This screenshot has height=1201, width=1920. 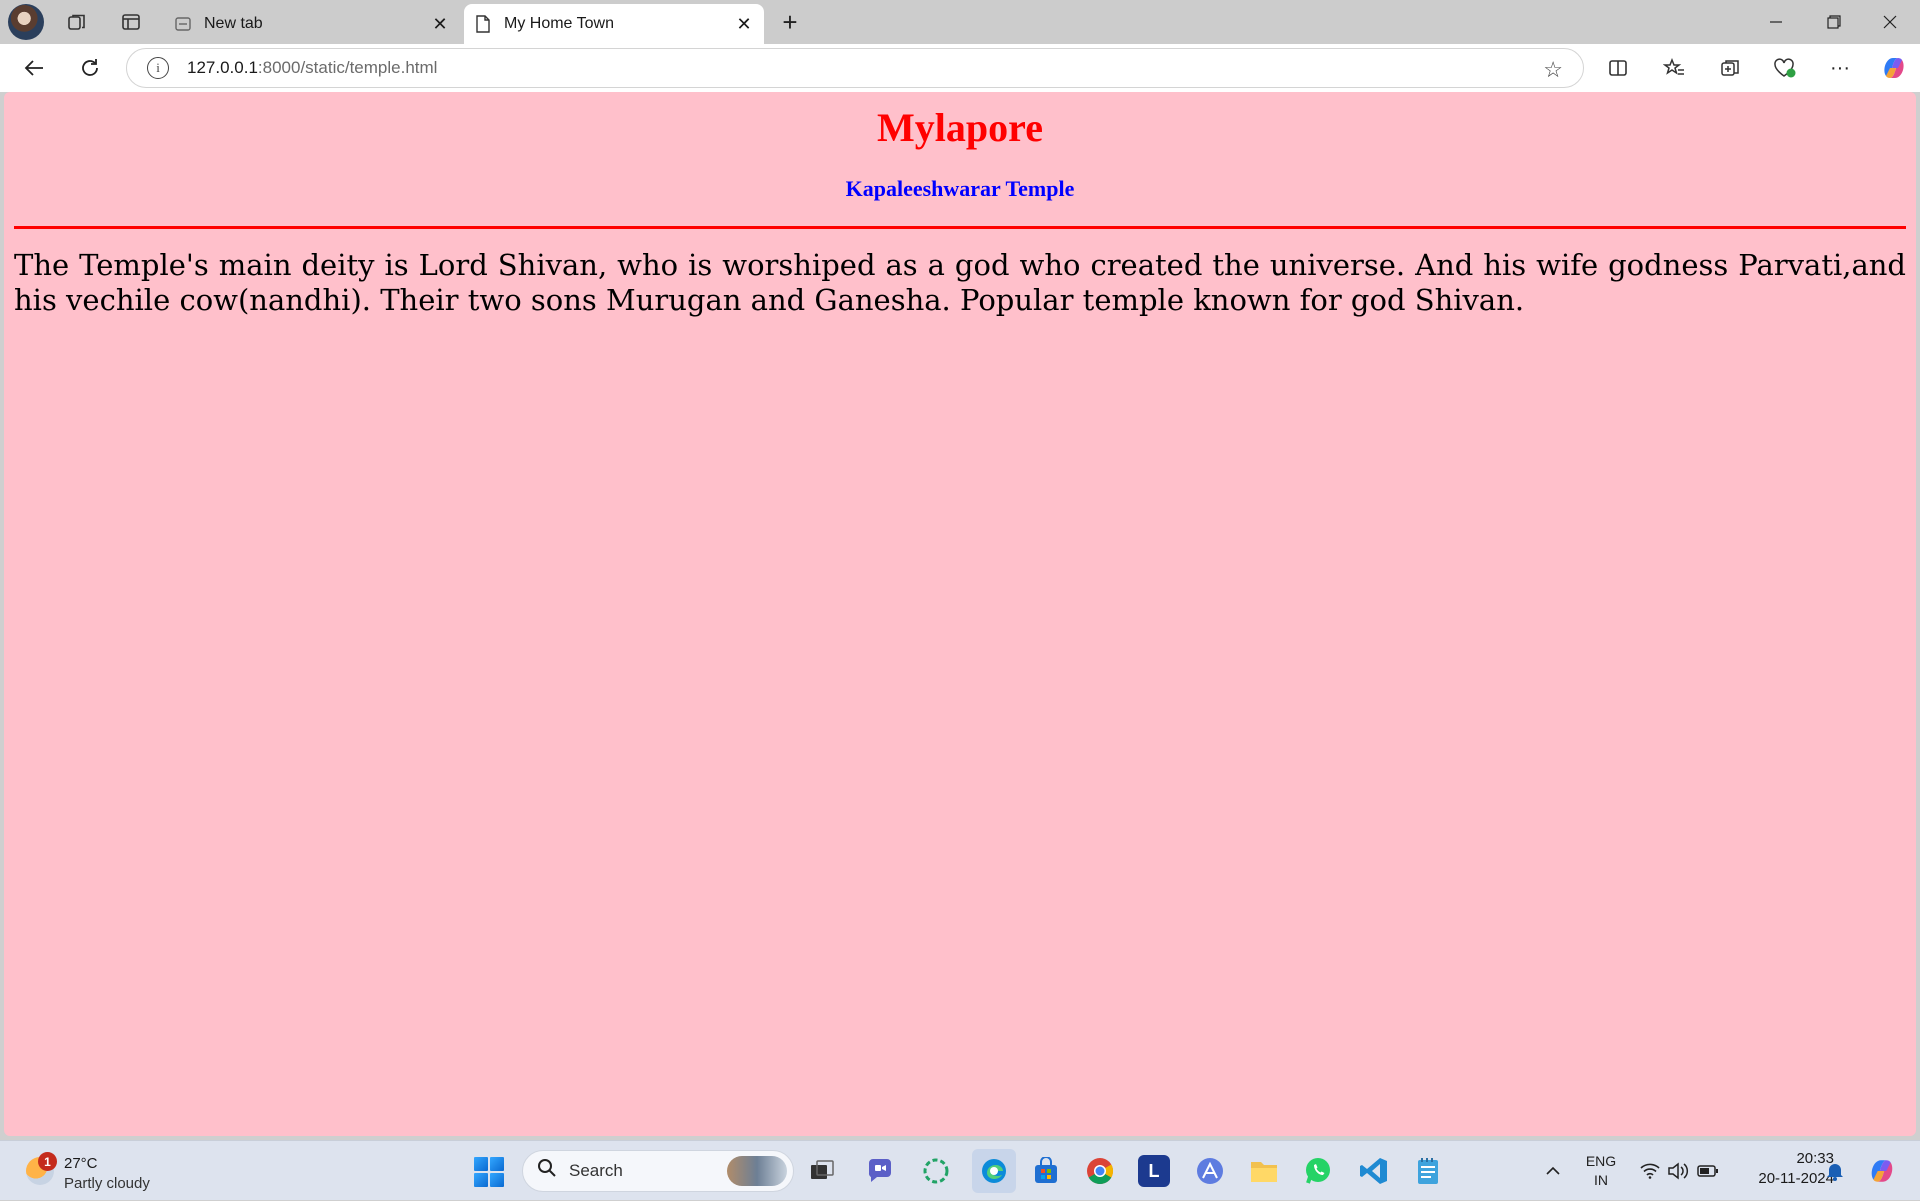 I want to click on file-explorer-icon, so click(x=1264, y=1171).